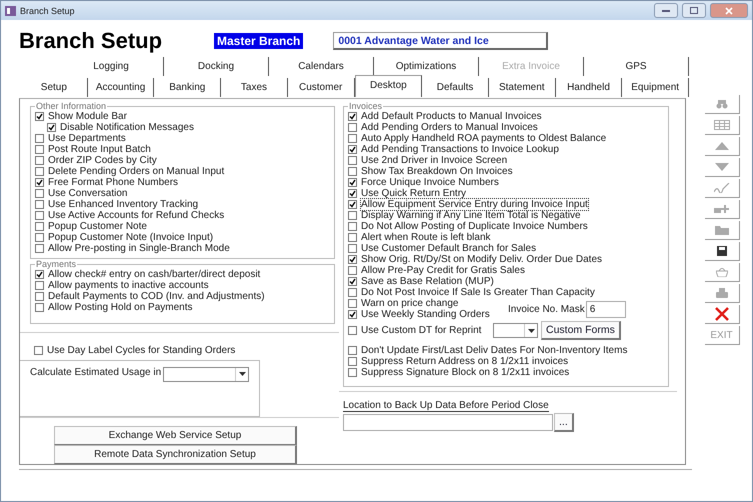 The image size is (753, 502). What do you see at coordinates (175, 435) in the screenshot?
I see `setup-button: Exchange Web Service Setup` at bounding box center [175, 435].